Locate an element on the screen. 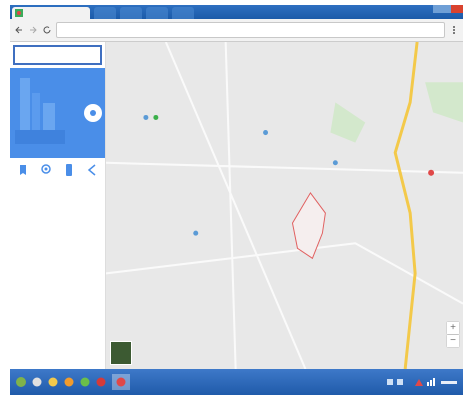  window-controls is located at coordinates (448, 9).